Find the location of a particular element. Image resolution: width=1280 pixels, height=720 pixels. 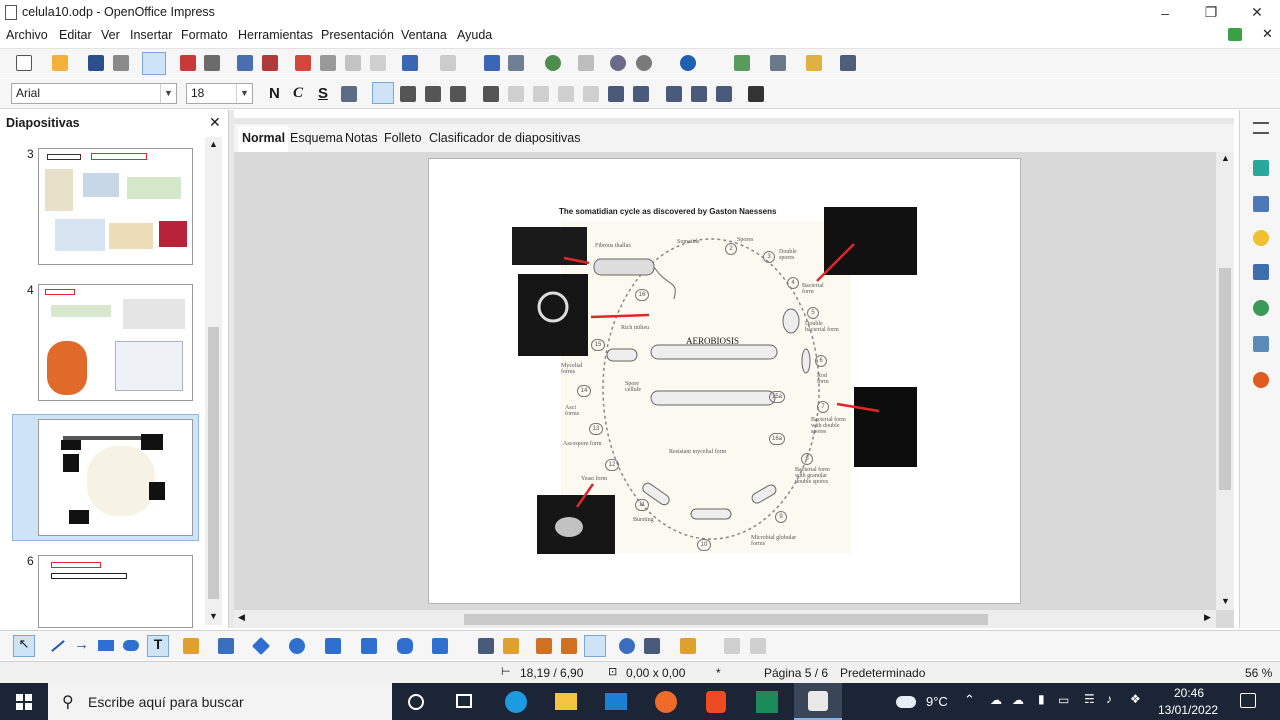

export-pdf-icon is located at coordinates (188, 63).